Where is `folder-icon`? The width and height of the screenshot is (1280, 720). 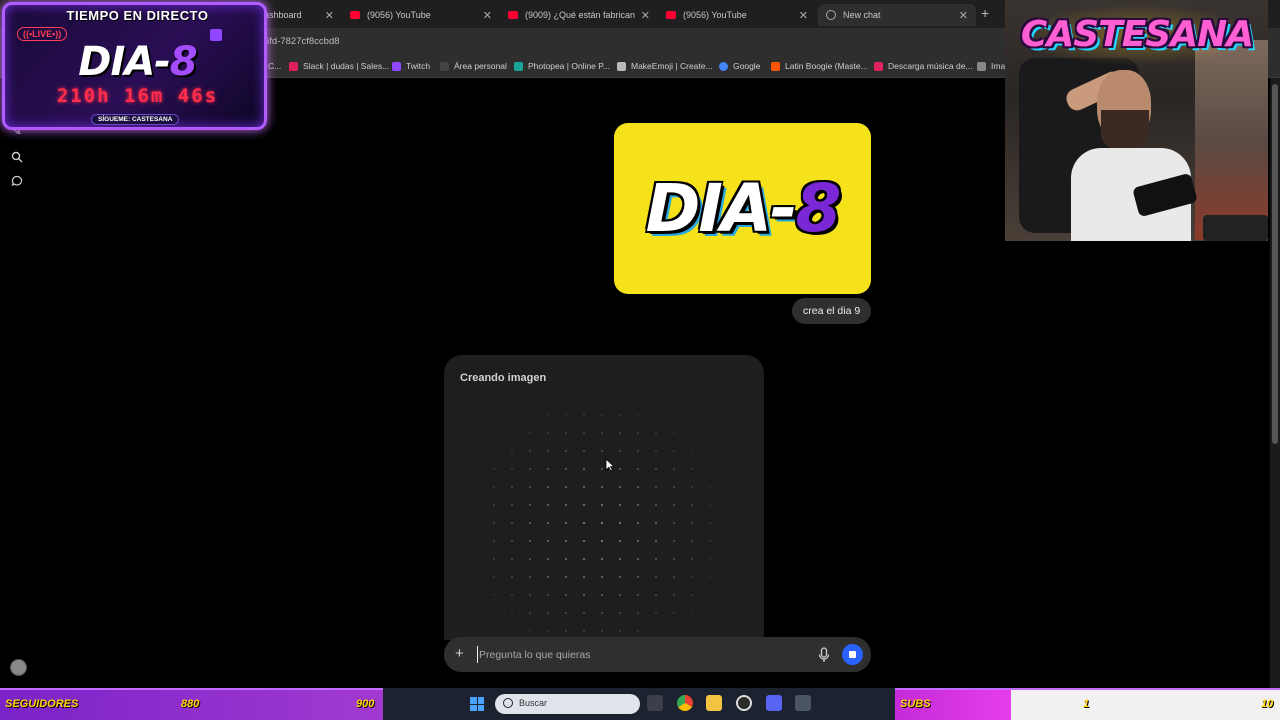
folder-icon is located at coordinates (714, 703).